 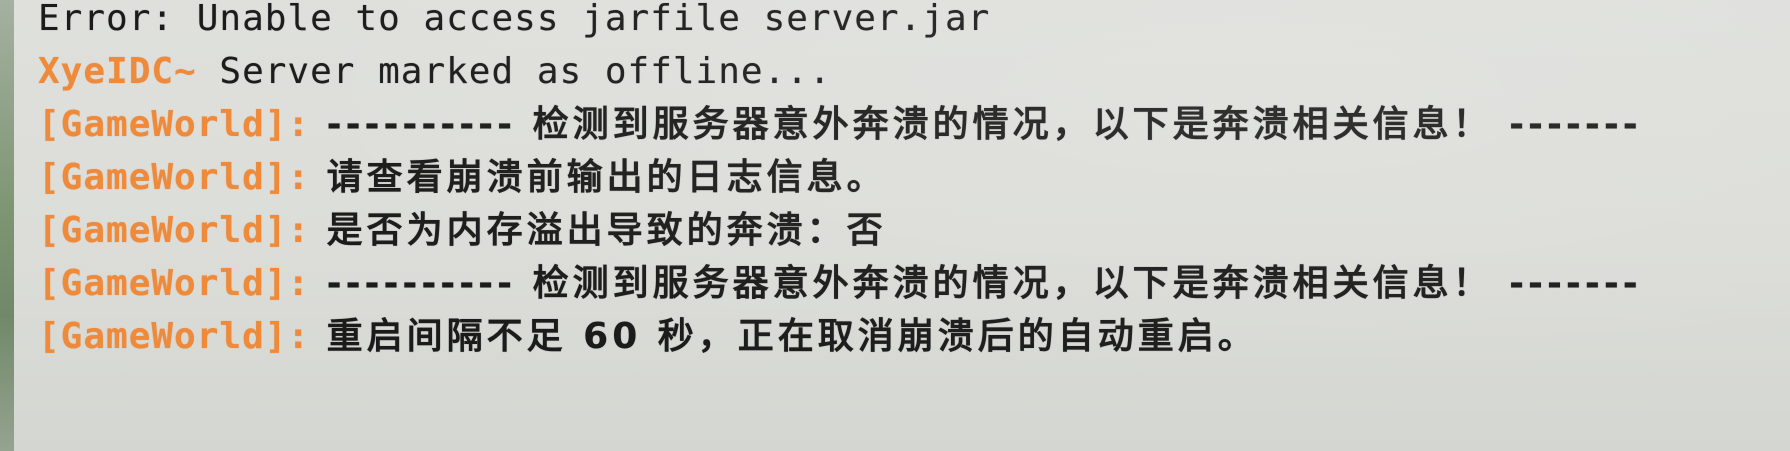 What do you see at coordinates (914, 230) in the screenshot?
I see `console-line: [GameWorld]: 是否为内存溢出导致的奔溃：否` at bounding box center [914, 230].